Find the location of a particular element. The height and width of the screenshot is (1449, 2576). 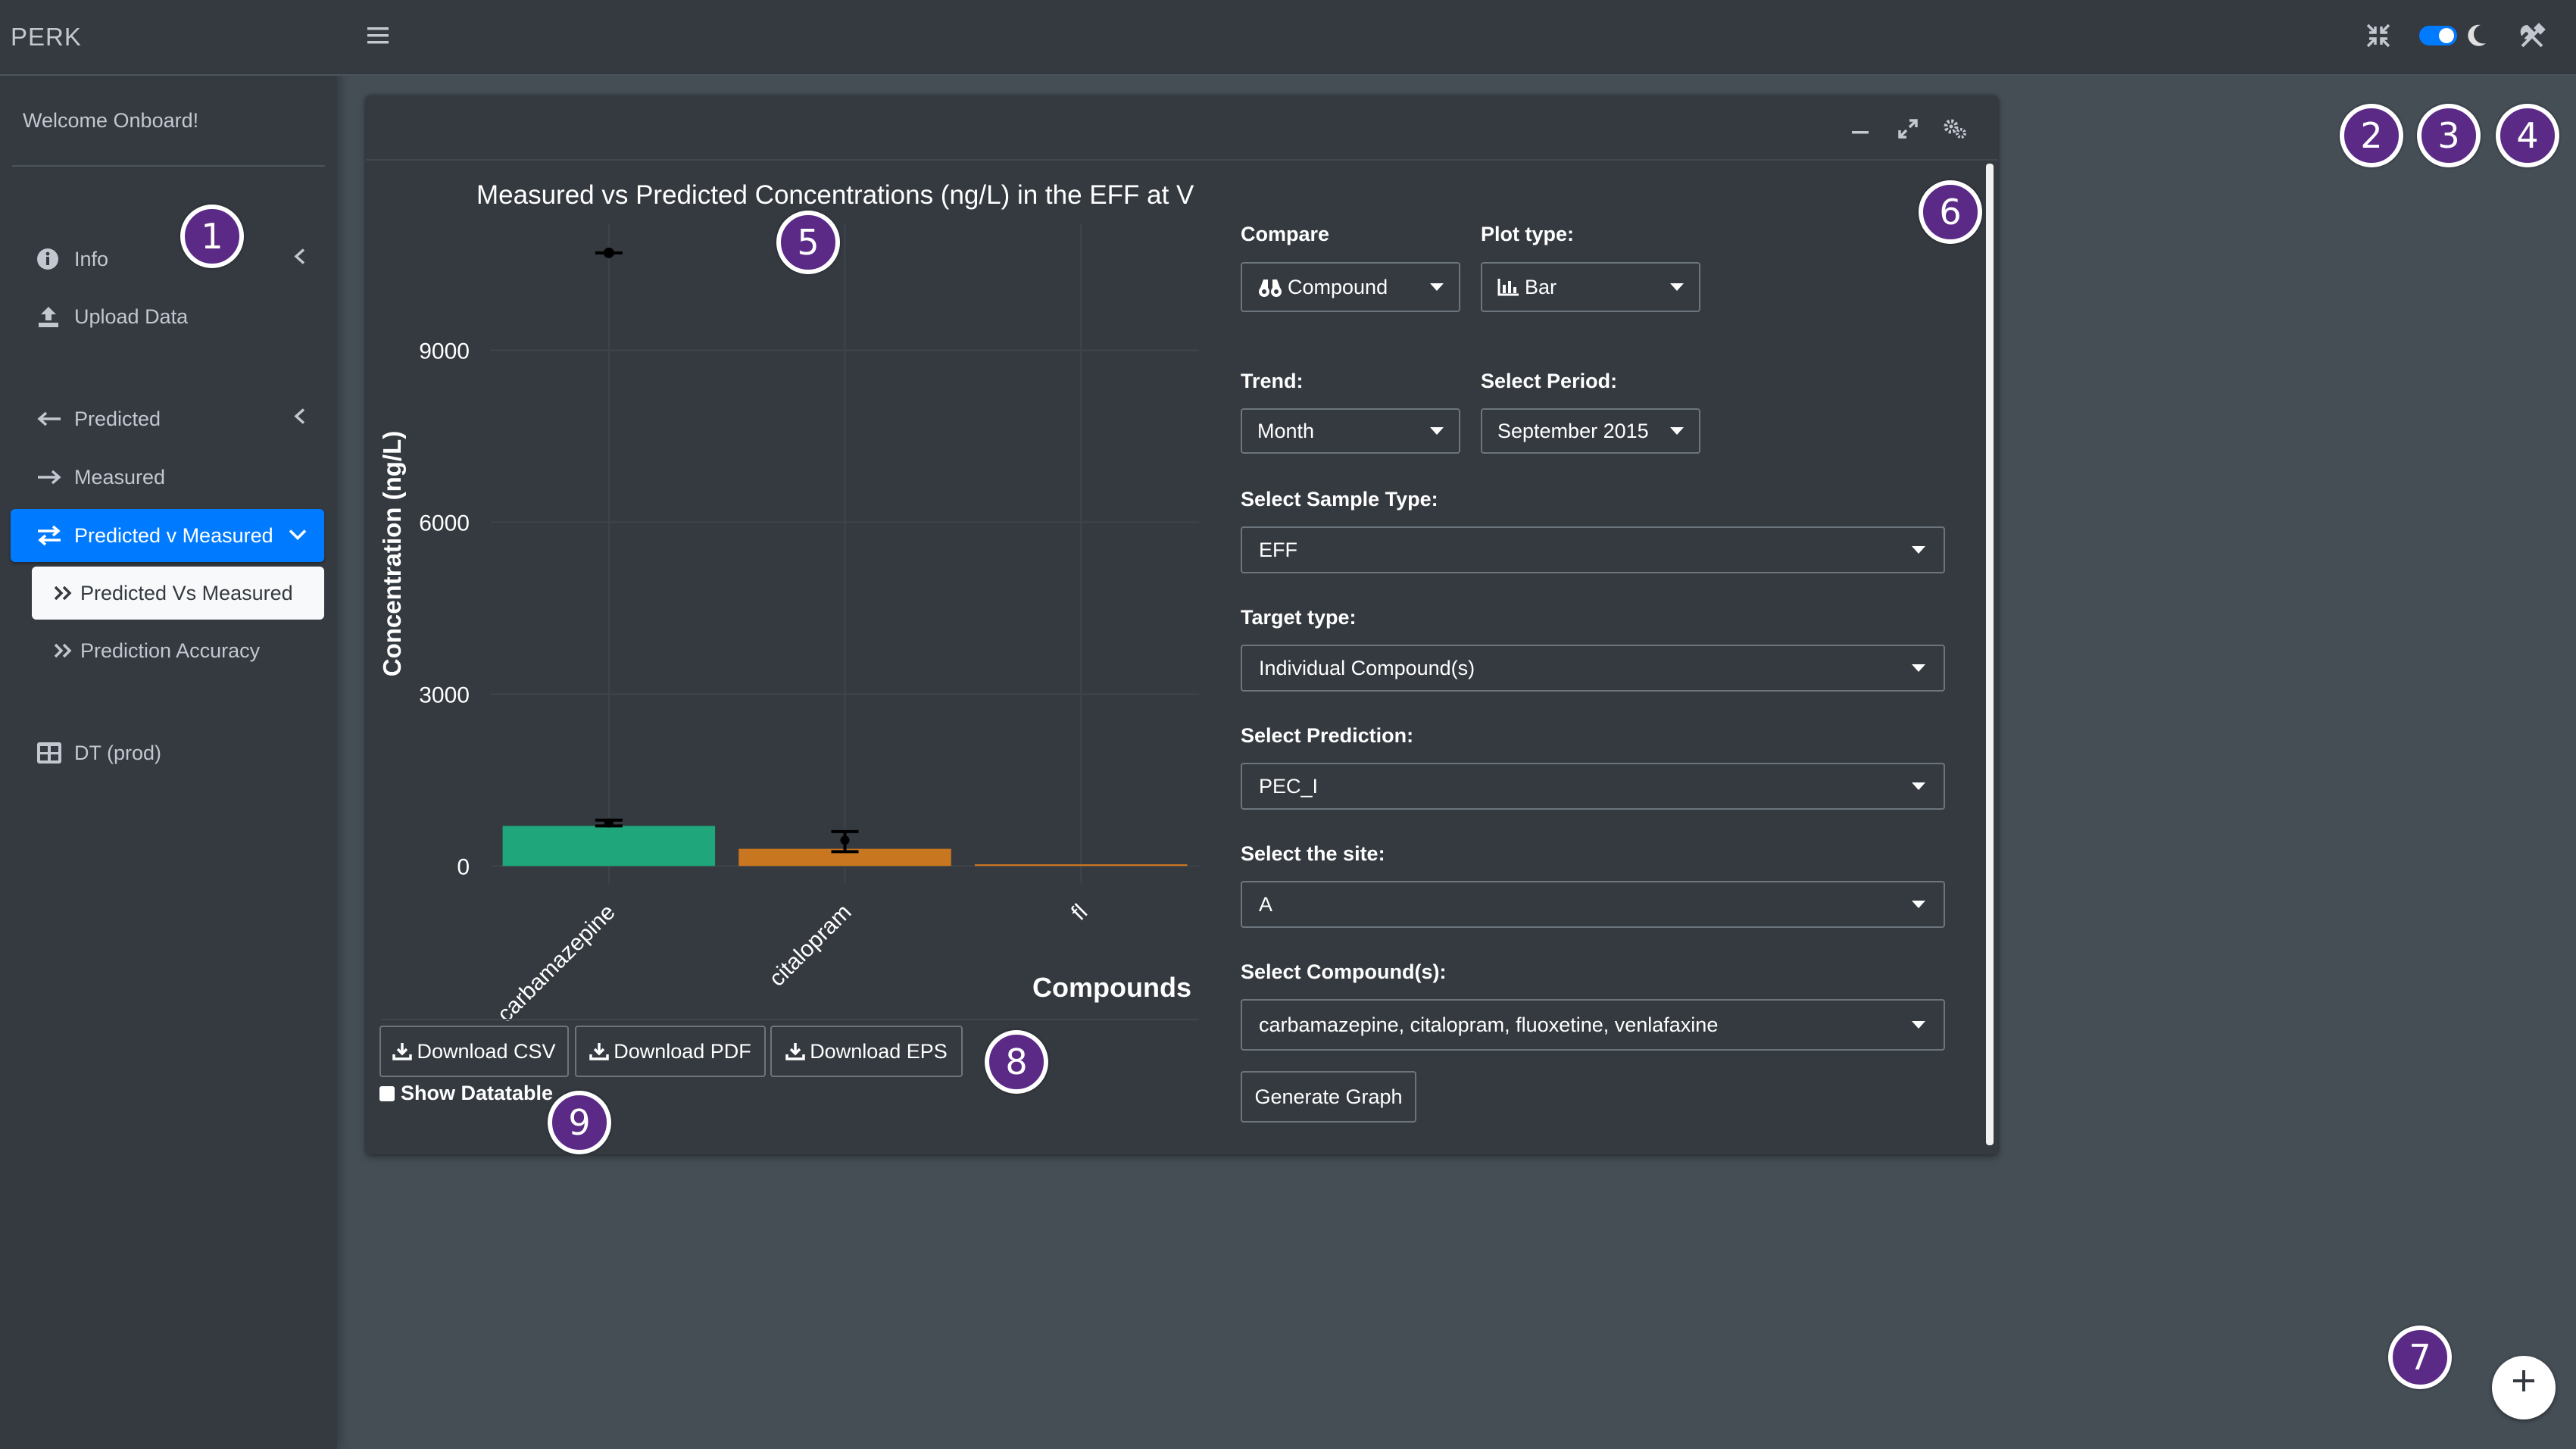

sidebar-subitem-prediction-accuracy: Prediction Accuracy is located at coordinates (178, 650).